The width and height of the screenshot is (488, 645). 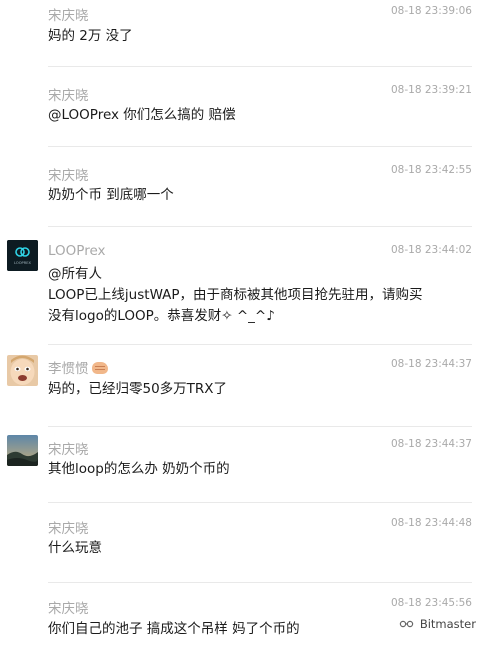 What do you see at coordinates (77, 251) in the screenshot?
I see `sender-name: LOOPrex` at bounding box center [77, 251].